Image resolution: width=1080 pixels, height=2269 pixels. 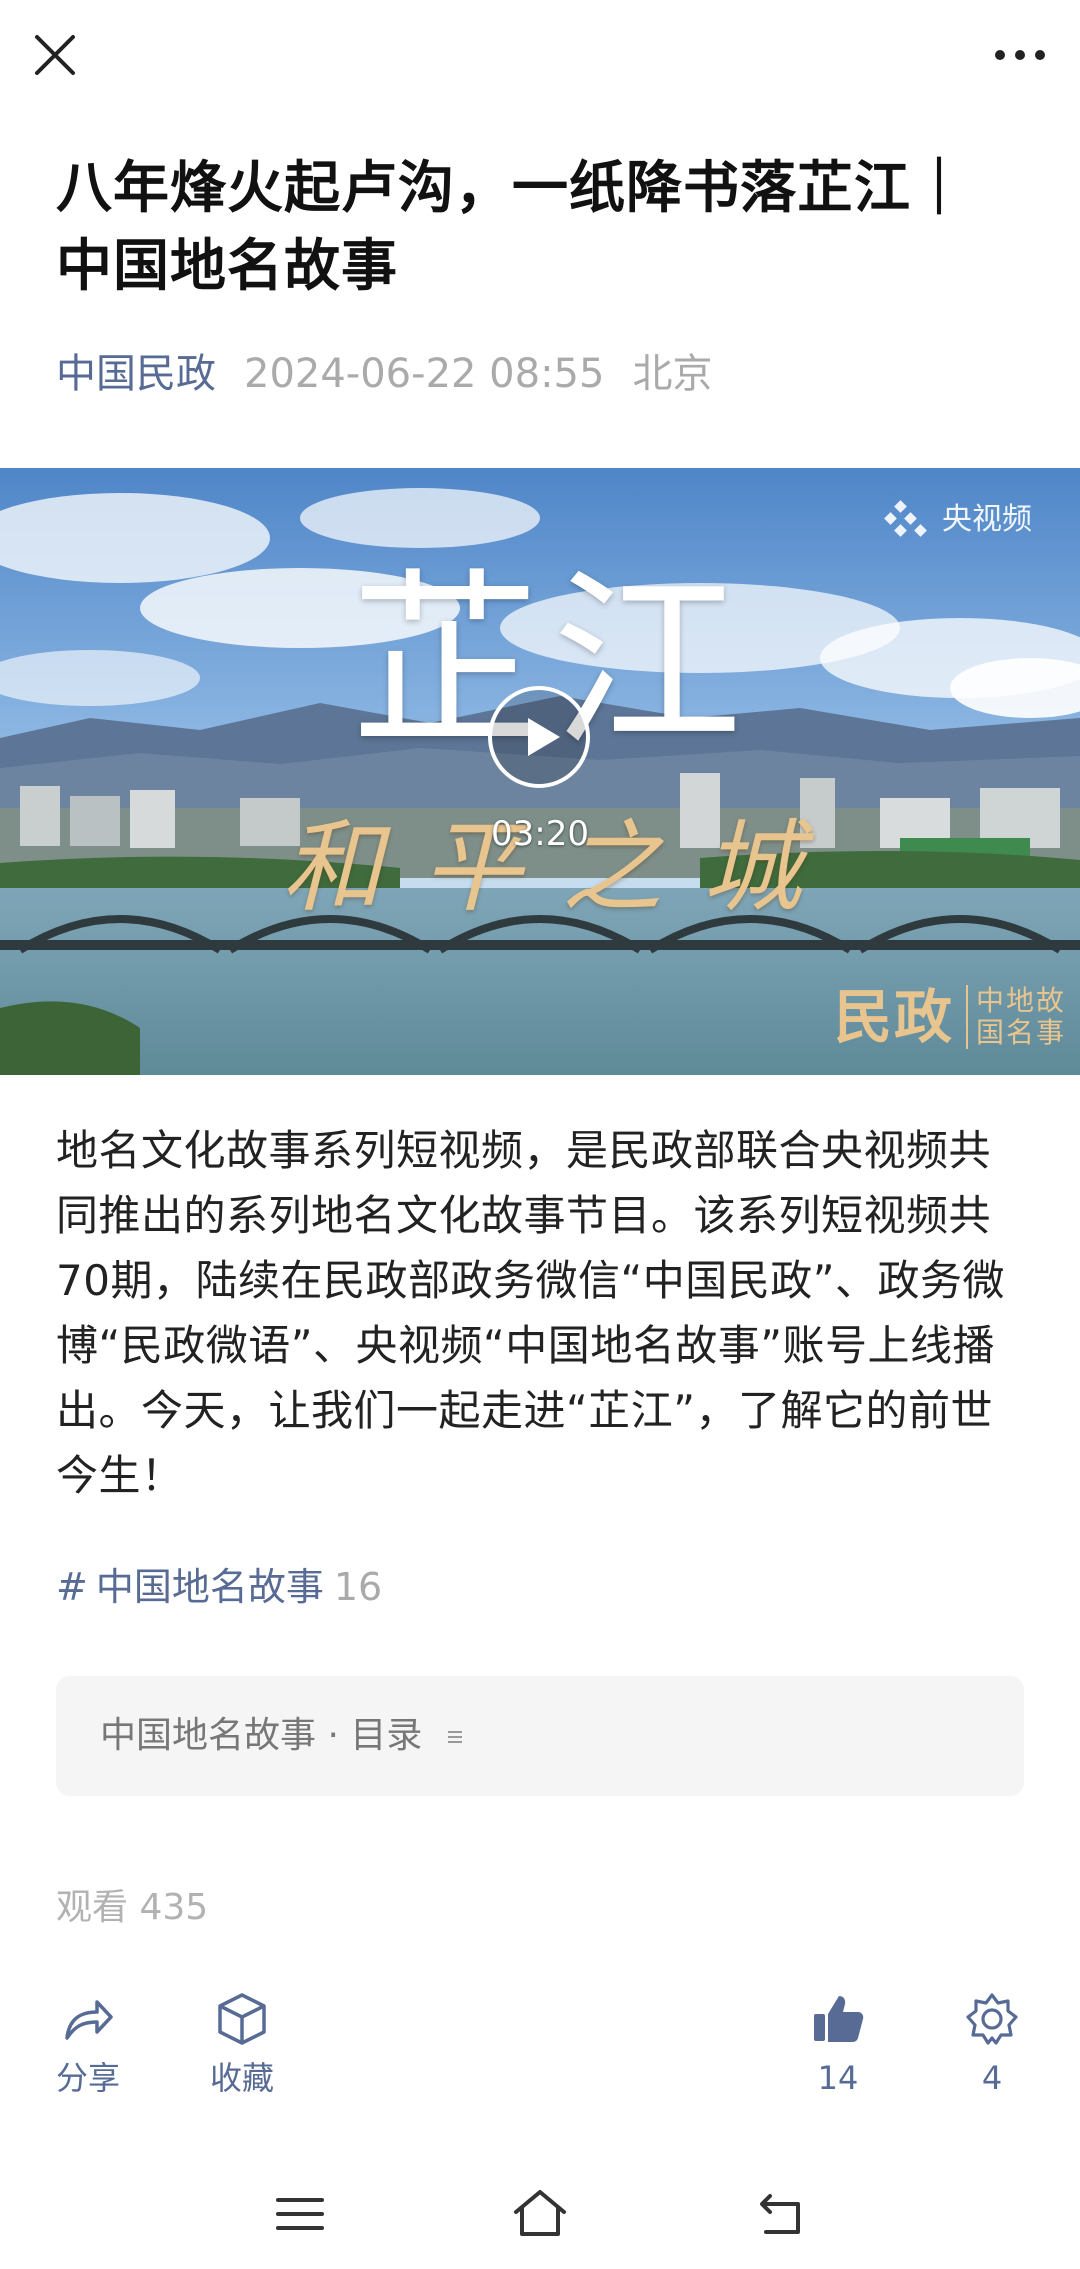 I want to click on menu-icon, so click(x=300, y=2214).